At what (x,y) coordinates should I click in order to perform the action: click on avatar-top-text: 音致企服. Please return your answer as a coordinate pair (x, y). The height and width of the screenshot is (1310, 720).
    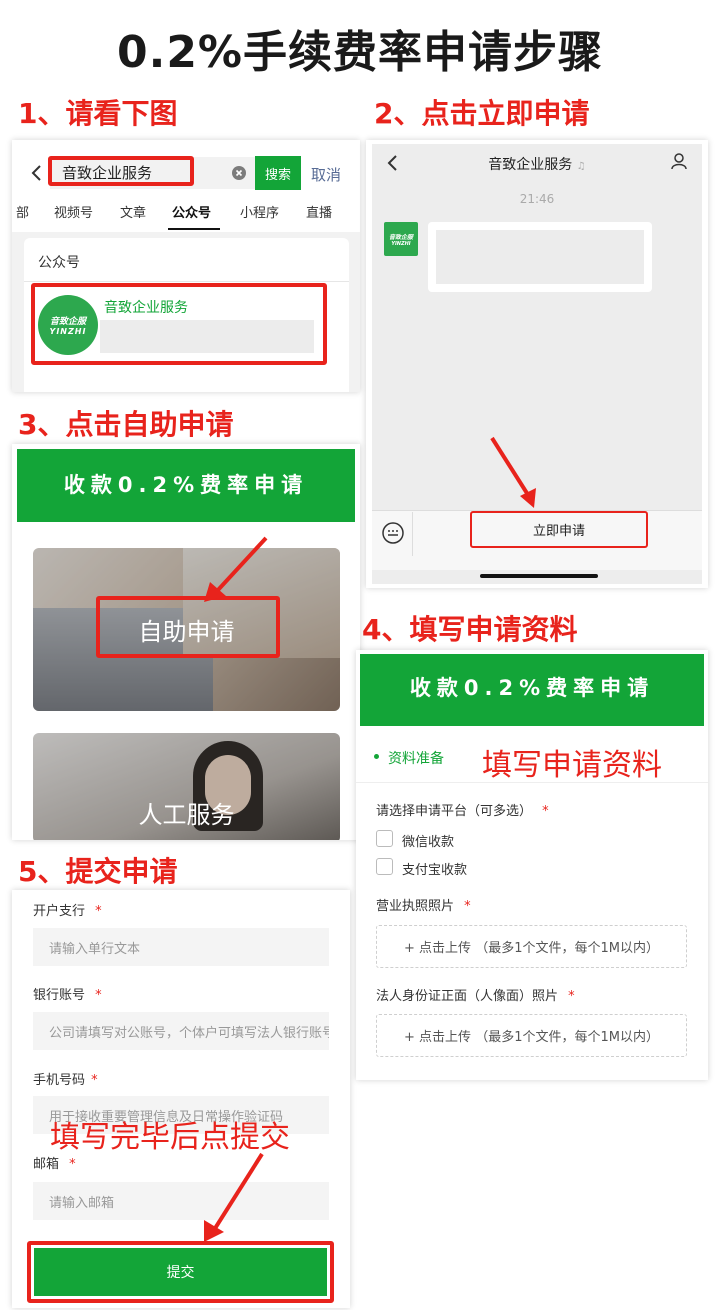
    Looking at the image, I should click on (400, 237).